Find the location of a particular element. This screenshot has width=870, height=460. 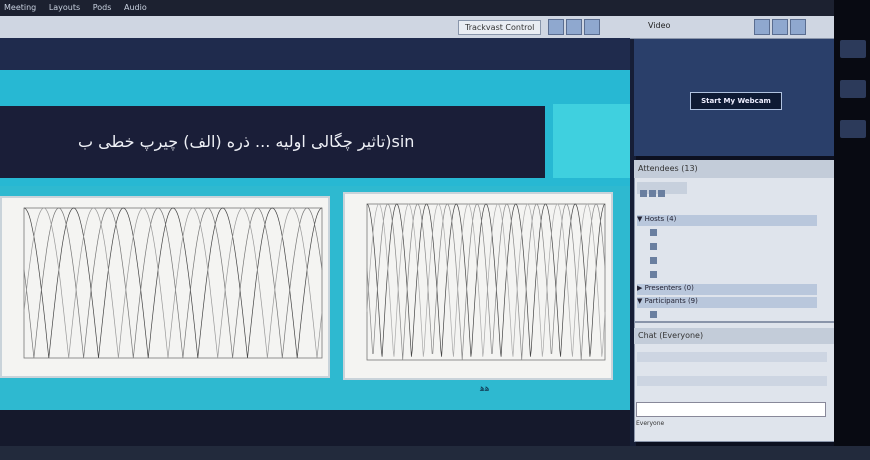

plot-right is located at coordinates (478, 286).